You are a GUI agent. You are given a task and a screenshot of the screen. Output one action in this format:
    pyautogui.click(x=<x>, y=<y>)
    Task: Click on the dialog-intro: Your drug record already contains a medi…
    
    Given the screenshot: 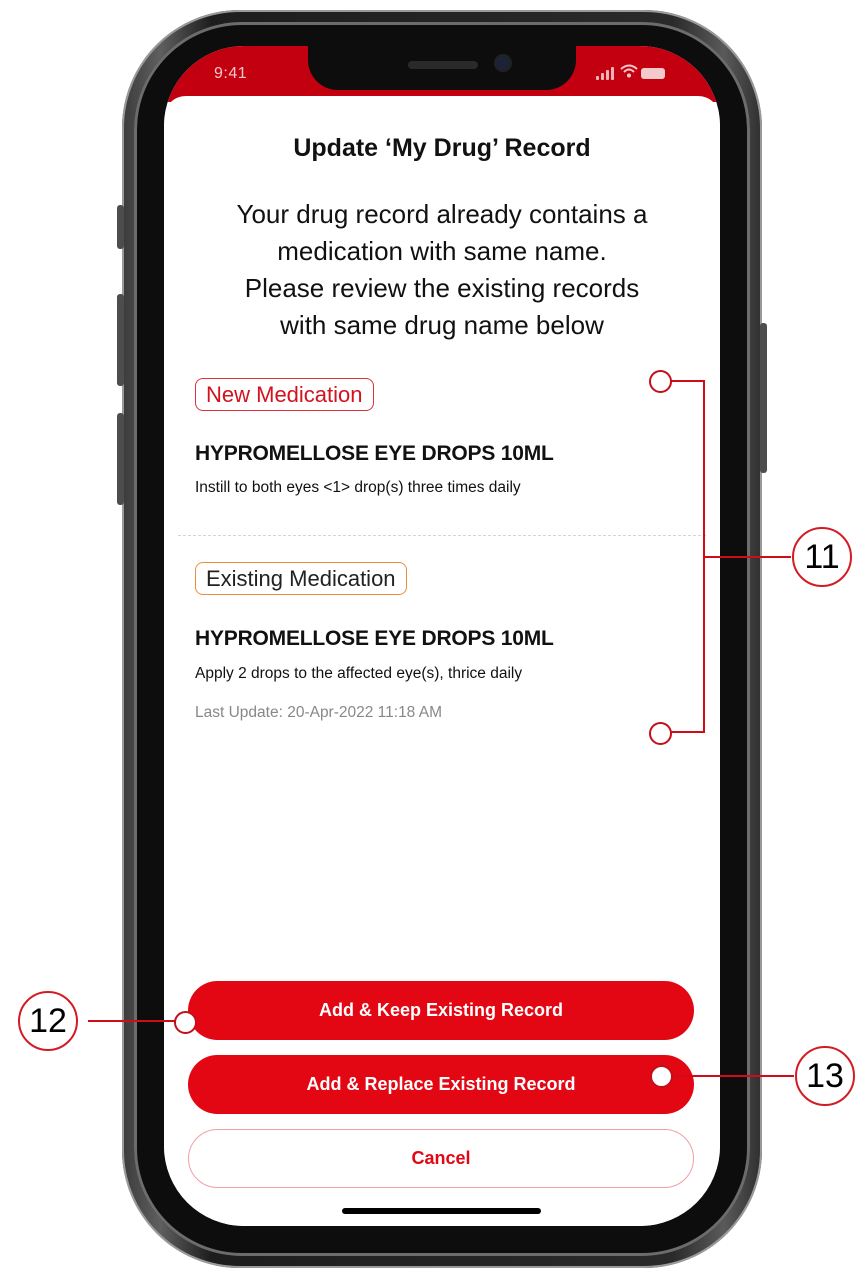 What is the action you would take?
    pyautogui.click(x=442, y=270)
    